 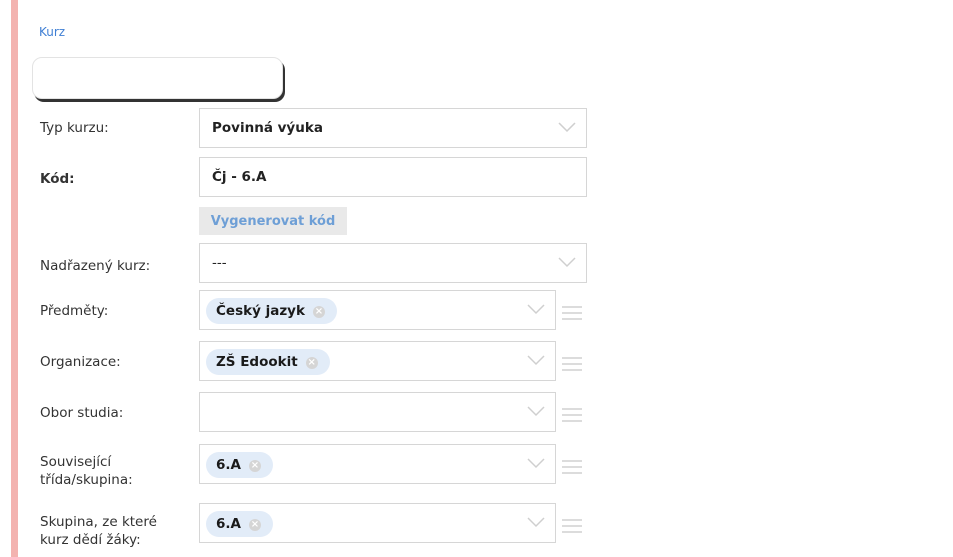 What do you see at coordinates (393, 177) in the screenshot?
I see `kod-input: Čj - 6.A` at bounding box center [393, 177].